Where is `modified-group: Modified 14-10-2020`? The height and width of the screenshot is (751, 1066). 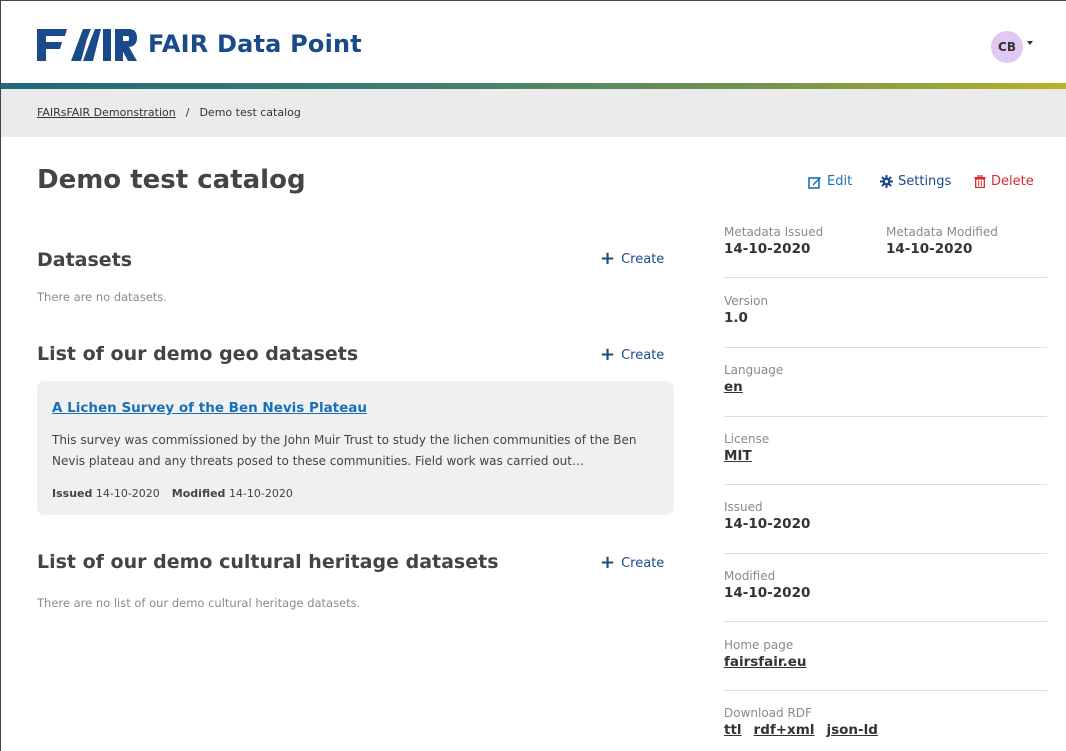 modified-group: Modified 14-10-2020 is located at coordinates (232, 493).